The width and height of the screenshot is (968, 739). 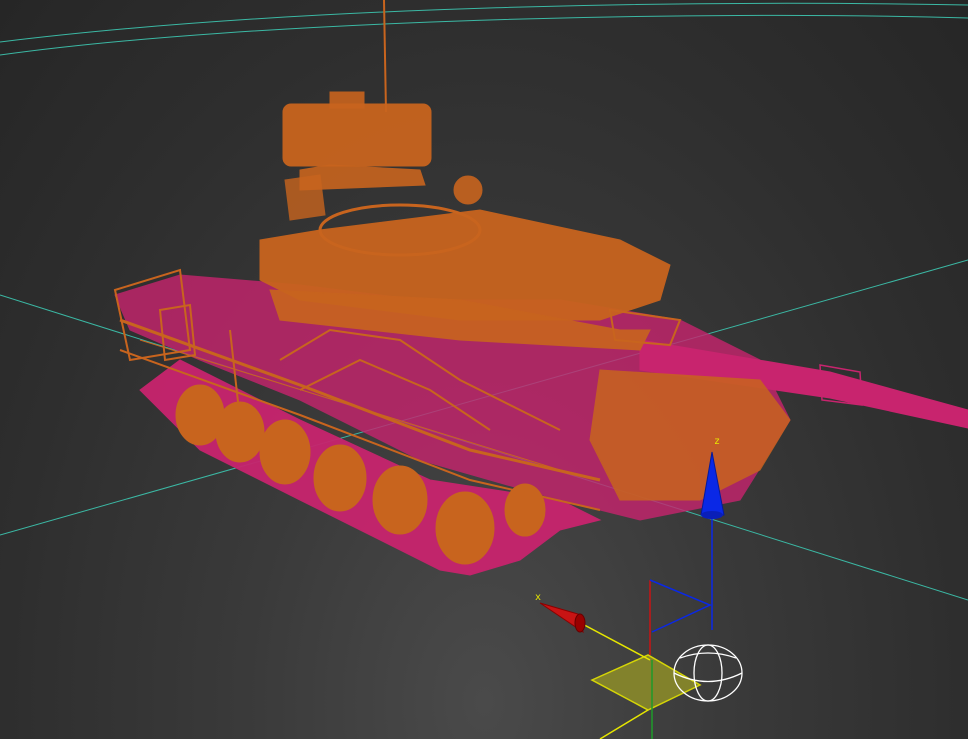 What do you see at coordinates (708, 673) in the screenshot?
I see `light-sphere-icon` at bounding box center [708, 673].